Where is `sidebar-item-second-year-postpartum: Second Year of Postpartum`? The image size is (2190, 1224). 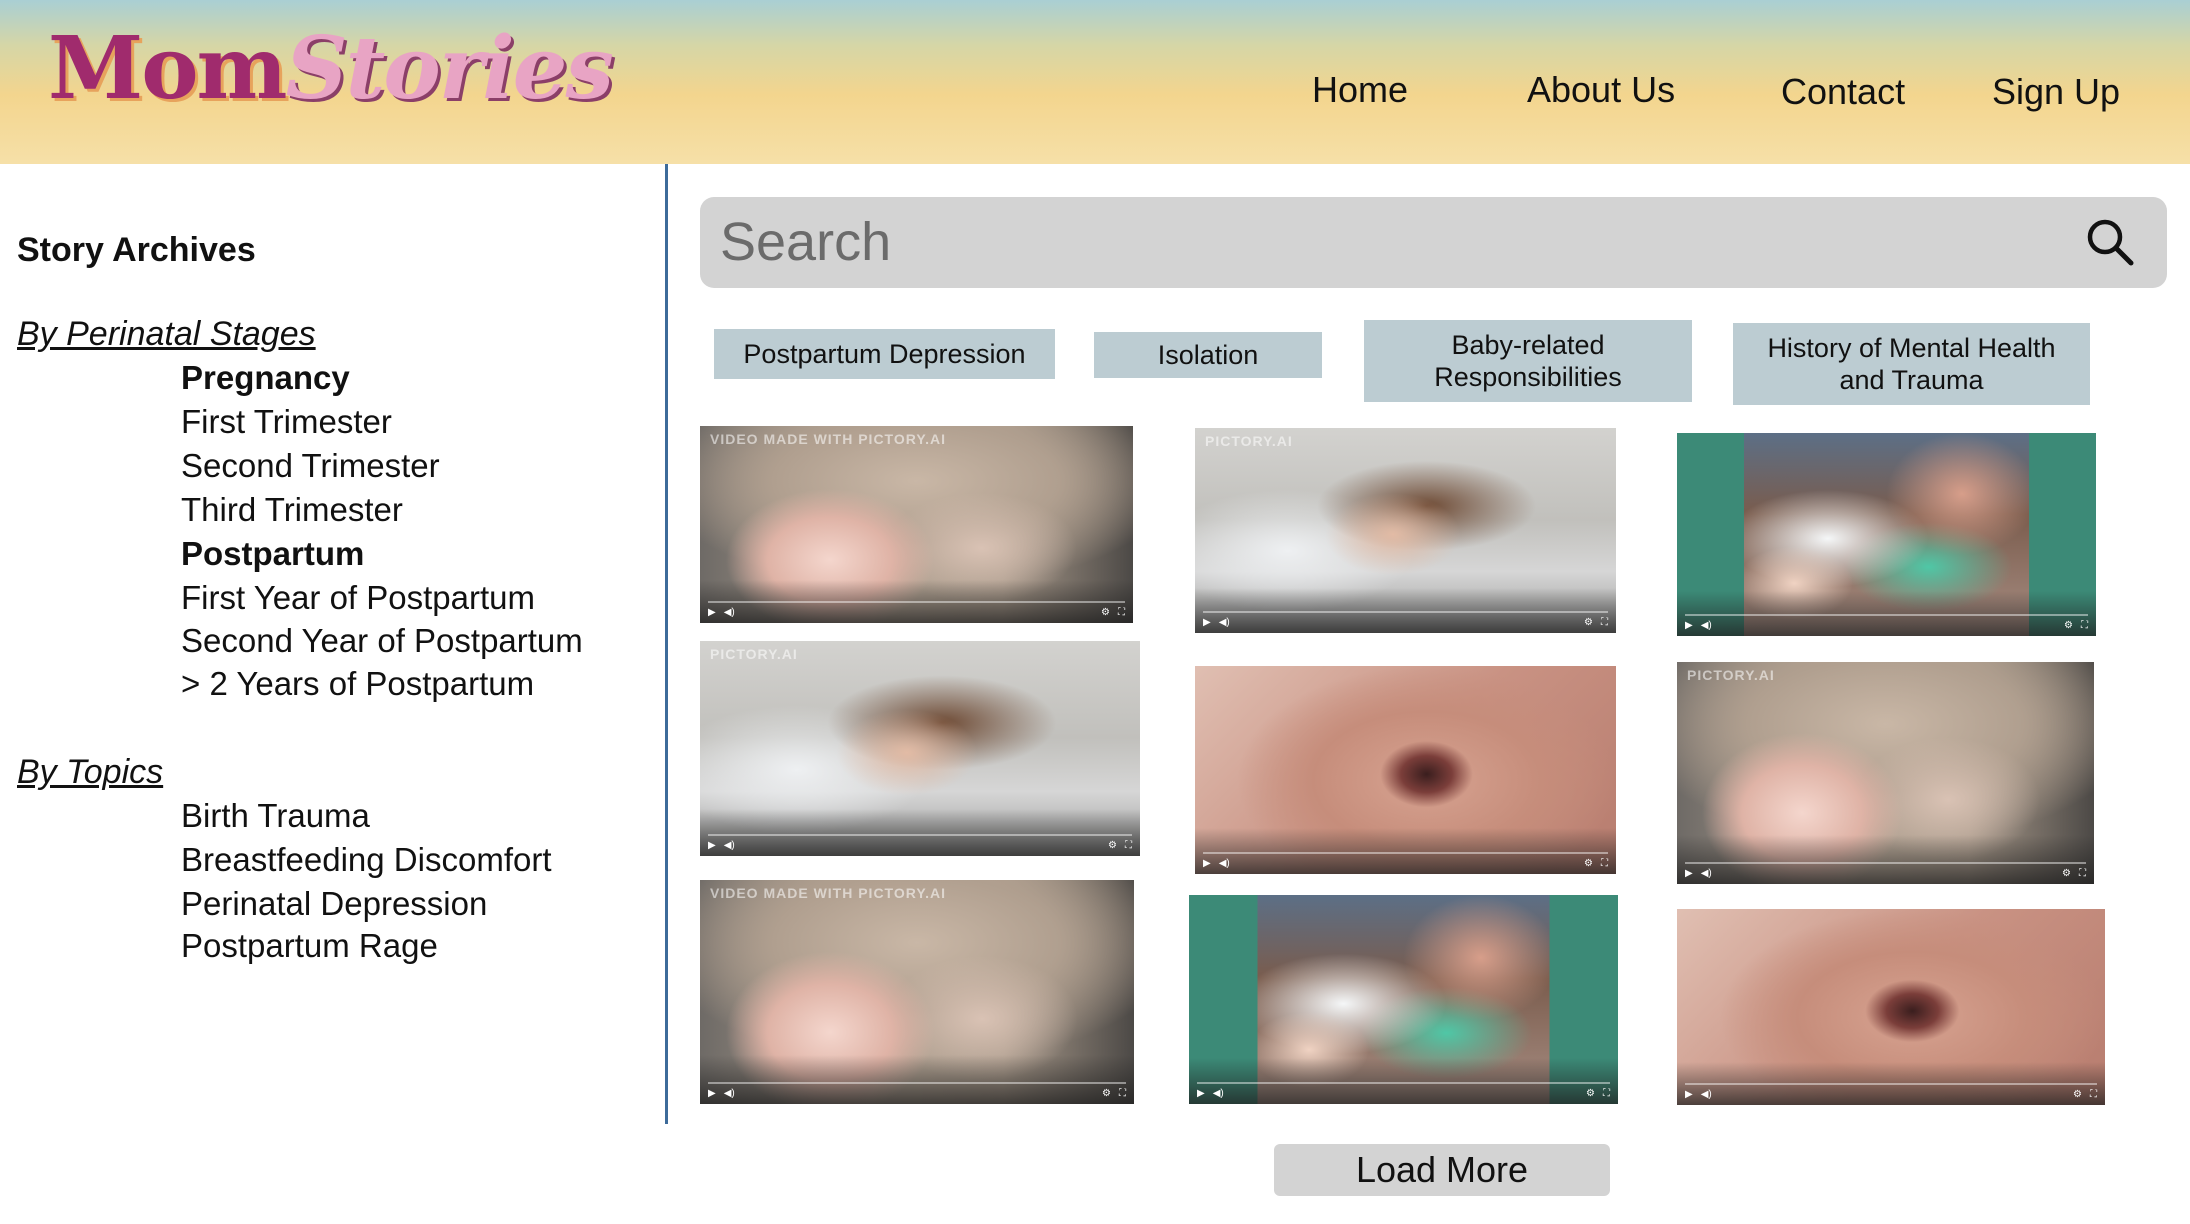
sidebar-item-second-year-postpartum: Second Year of Postpartum is located at coordinates (382, 641).